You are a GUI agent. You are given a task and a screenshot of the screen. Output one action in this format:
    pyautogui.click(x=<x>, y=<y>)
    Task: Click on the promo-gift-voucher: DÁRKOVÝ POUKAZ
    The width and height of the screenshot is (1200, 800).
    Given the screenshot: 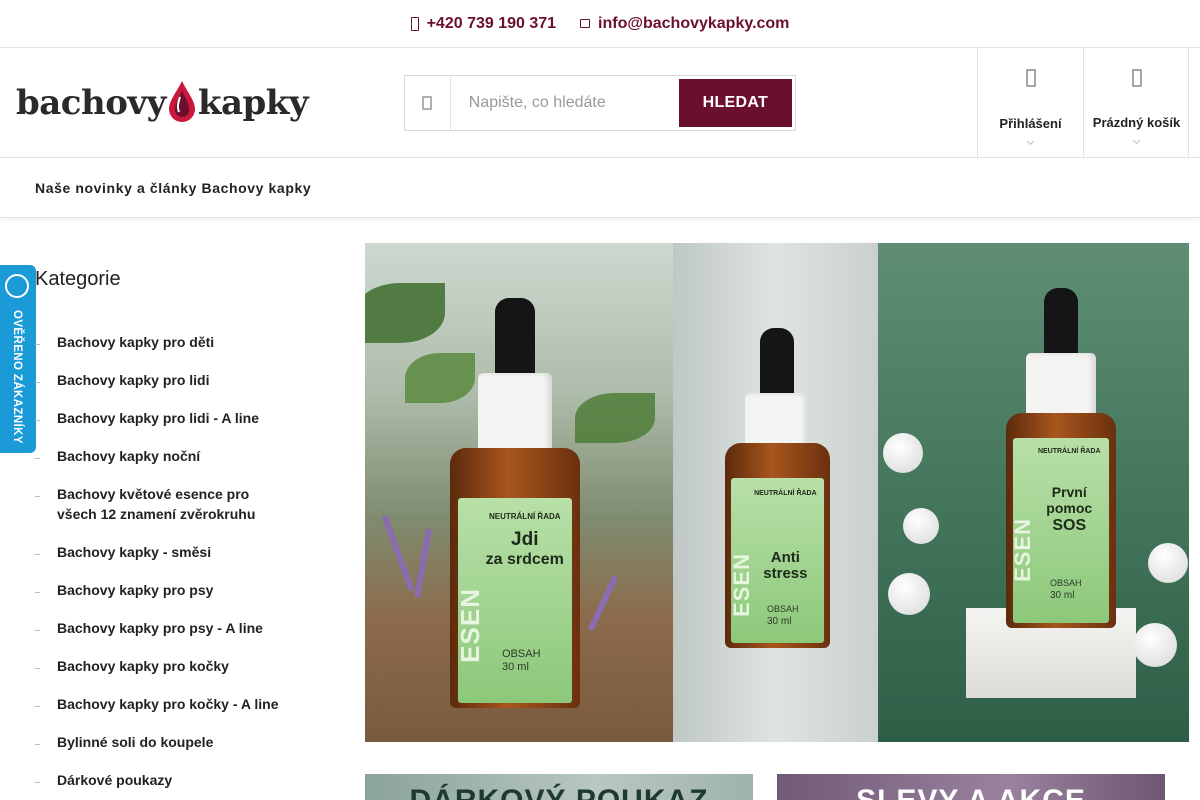 What is the action you would take?
    pyautogui.click(x=559, y=787)
    